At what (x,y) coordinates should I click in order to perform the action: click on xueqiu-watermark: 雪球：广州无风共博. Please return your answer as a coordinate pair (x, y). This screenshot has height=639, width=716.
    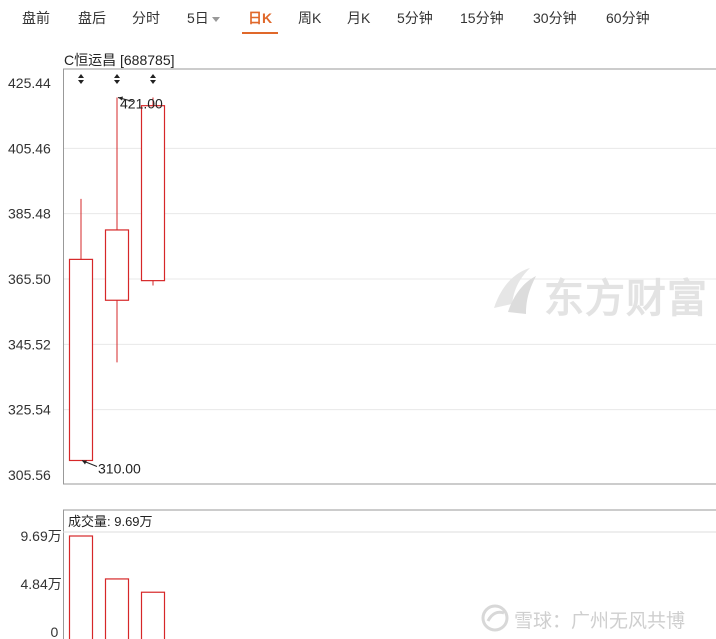
    Looking at the image, I should click on (598, 618).